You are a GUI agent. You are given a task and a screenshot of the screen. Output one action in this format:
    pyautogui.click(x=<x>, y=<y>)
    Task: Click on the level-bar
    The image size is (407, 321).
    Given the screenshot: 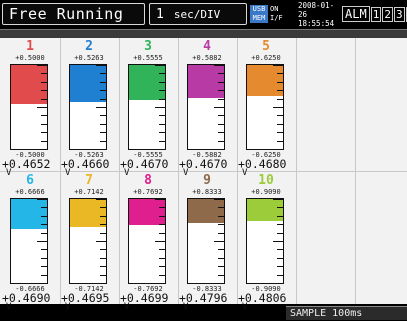 What is the action you would take?
    pyautogui.click(x=265, y=241)
    